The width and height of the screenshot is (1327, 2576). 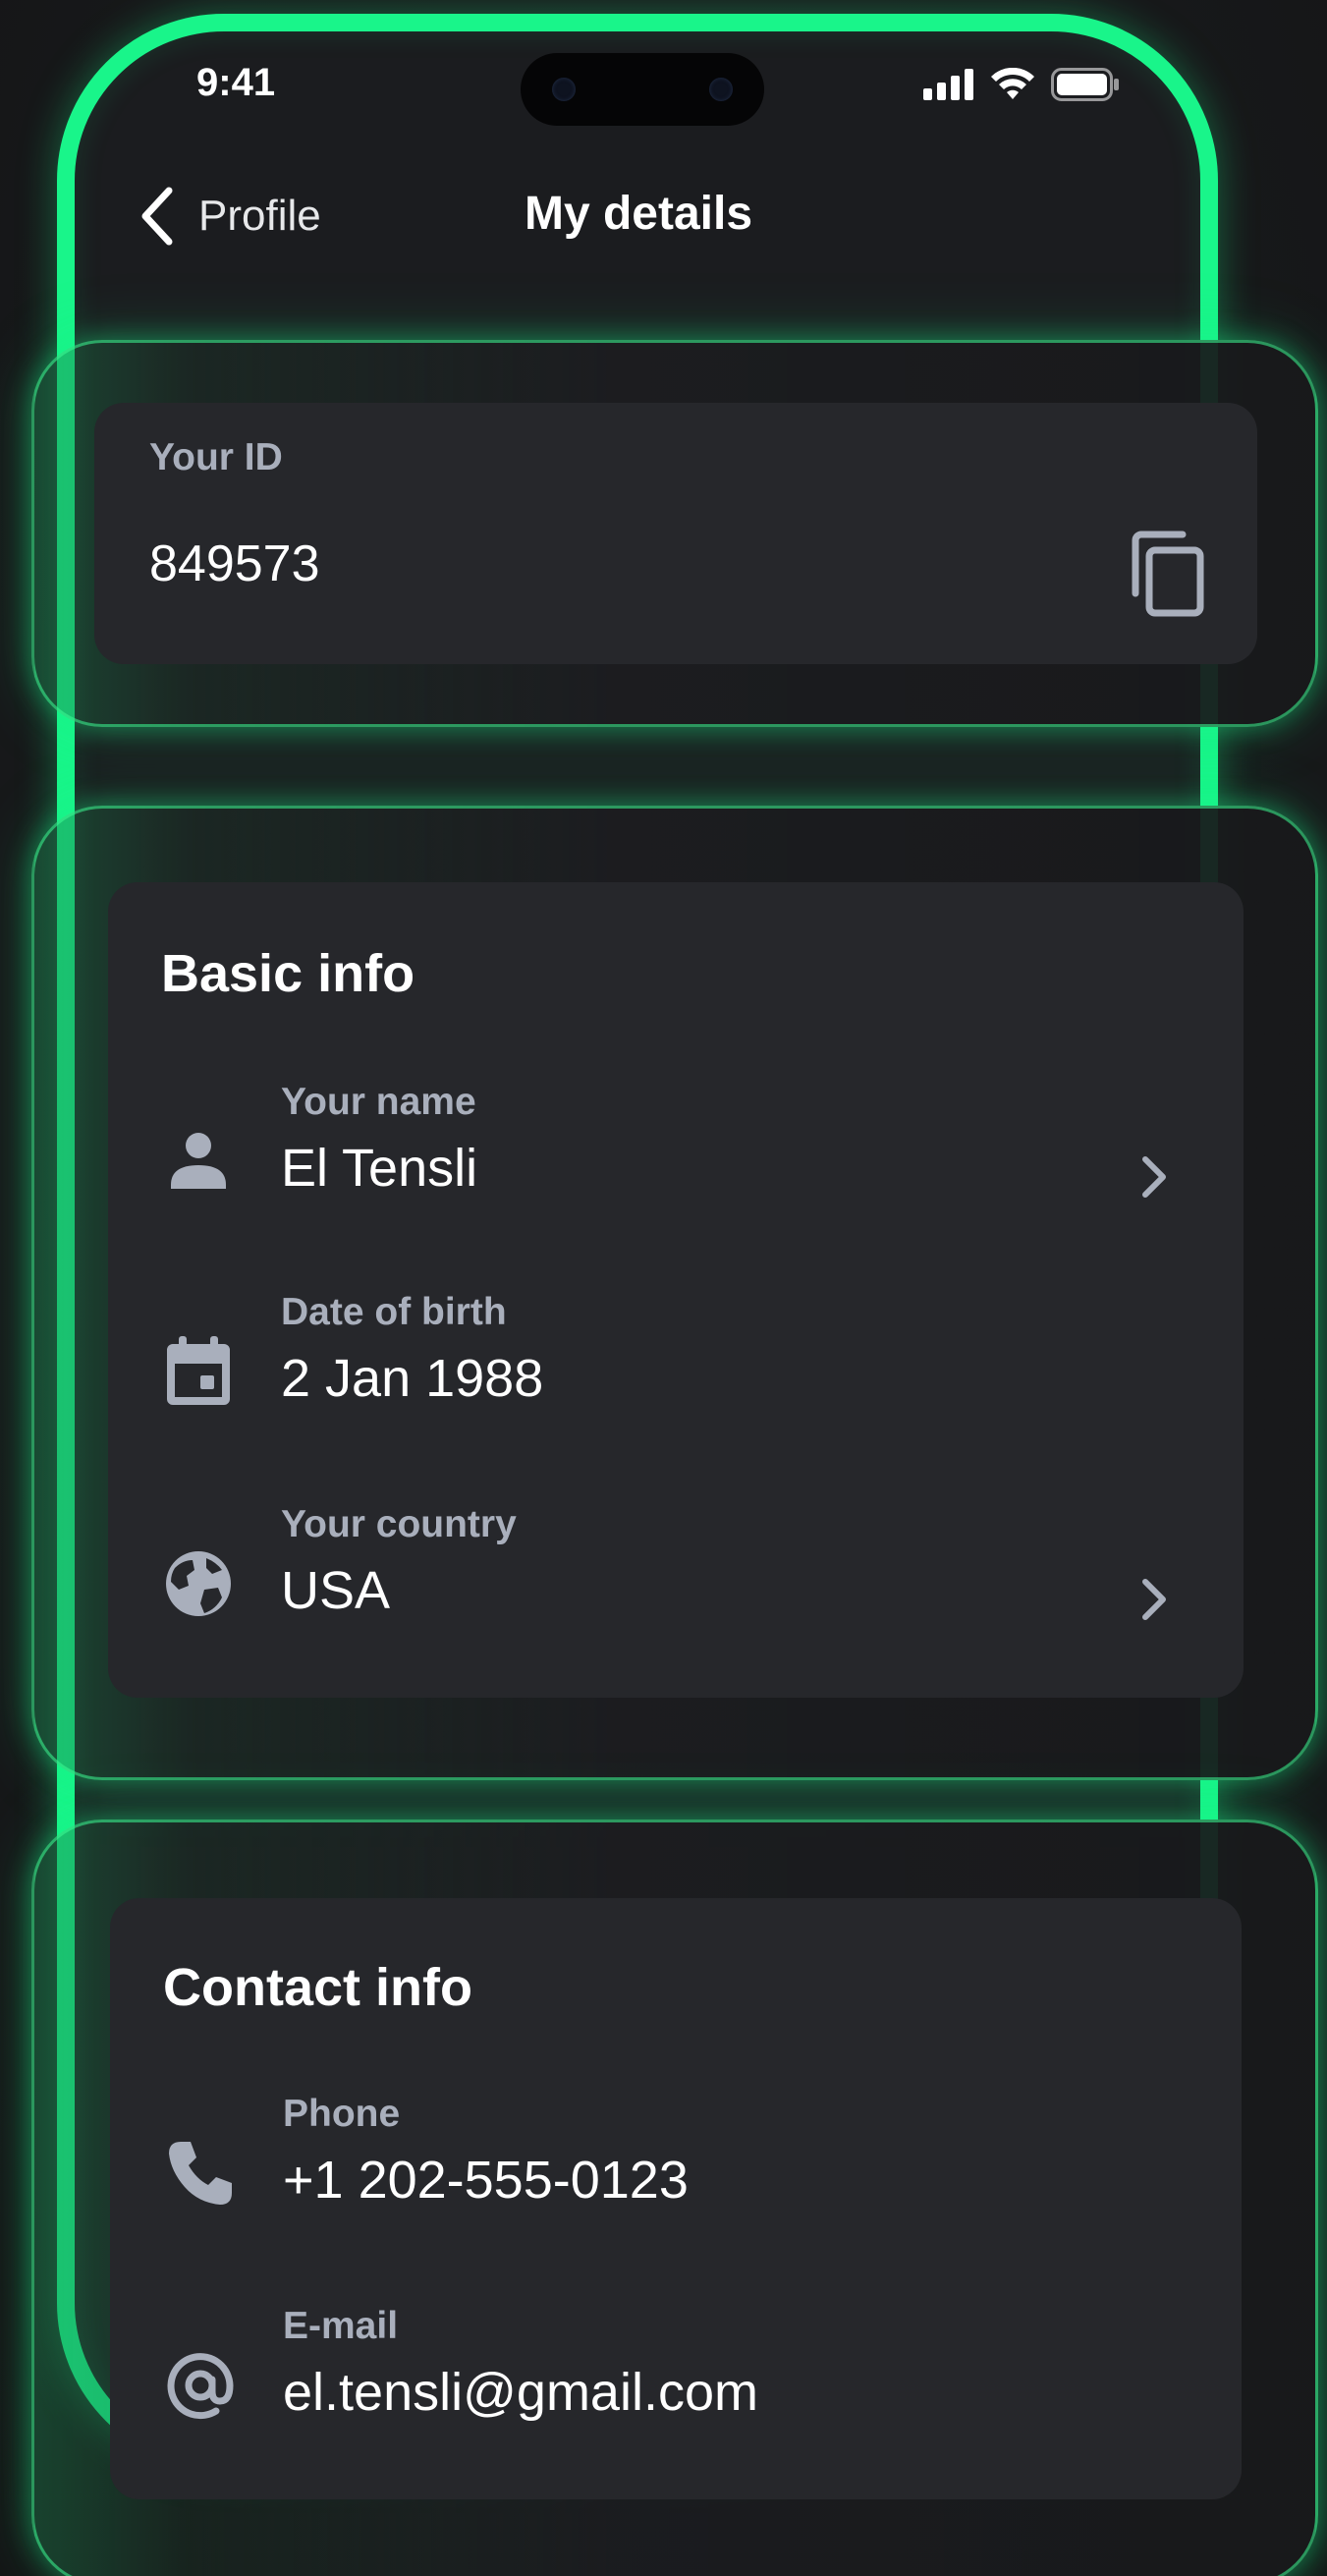 What do you see at coordinates (639, 214) in the screenshot?
I see `page-title: My details` at bounding box center [639, 214].